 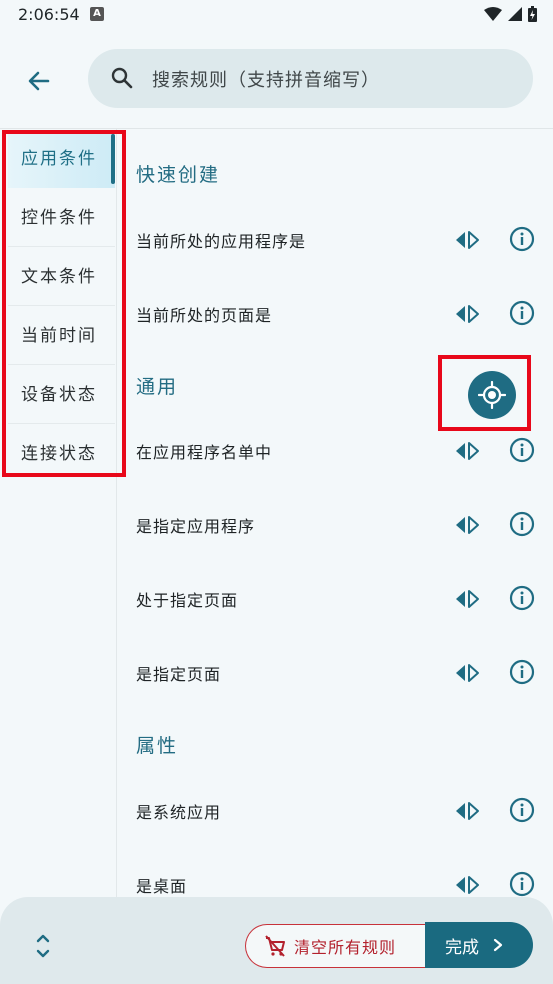 I want to click on status-icons, so click(x=510, y=14).